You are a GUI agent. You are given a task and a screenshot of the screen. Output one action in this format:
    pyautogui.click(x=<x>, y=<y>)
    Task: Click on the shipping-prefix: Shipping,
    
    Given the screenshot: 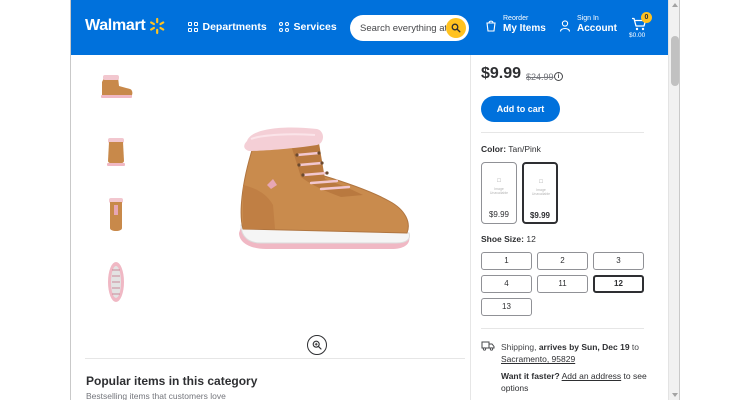 What is the action you would take?
    pyautogui.click(x=519, y=347)
    